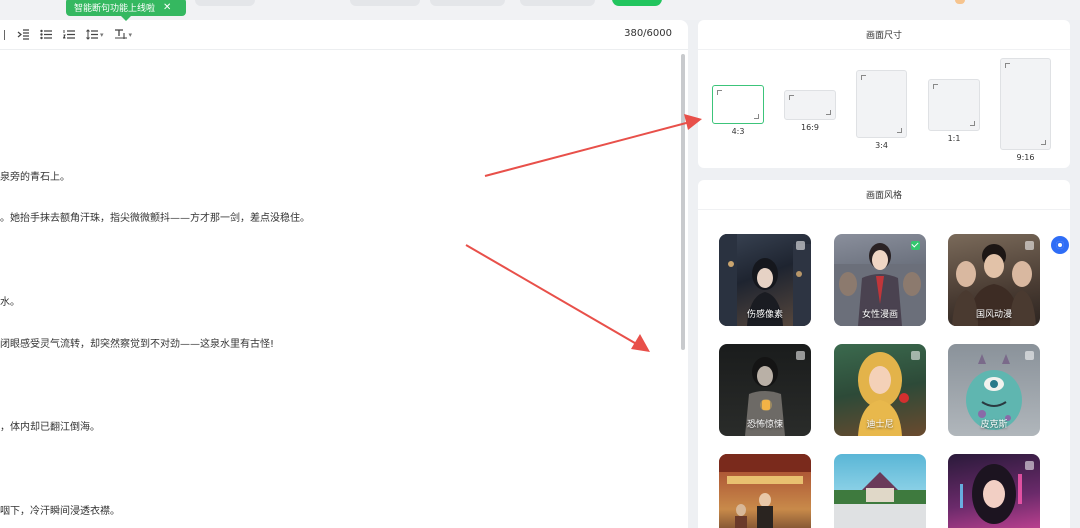 Image resolution: width=1080 pixels, height=528 pixels. I want to click on toast-text: 智能断句功能上线啦, so click(115, 8).